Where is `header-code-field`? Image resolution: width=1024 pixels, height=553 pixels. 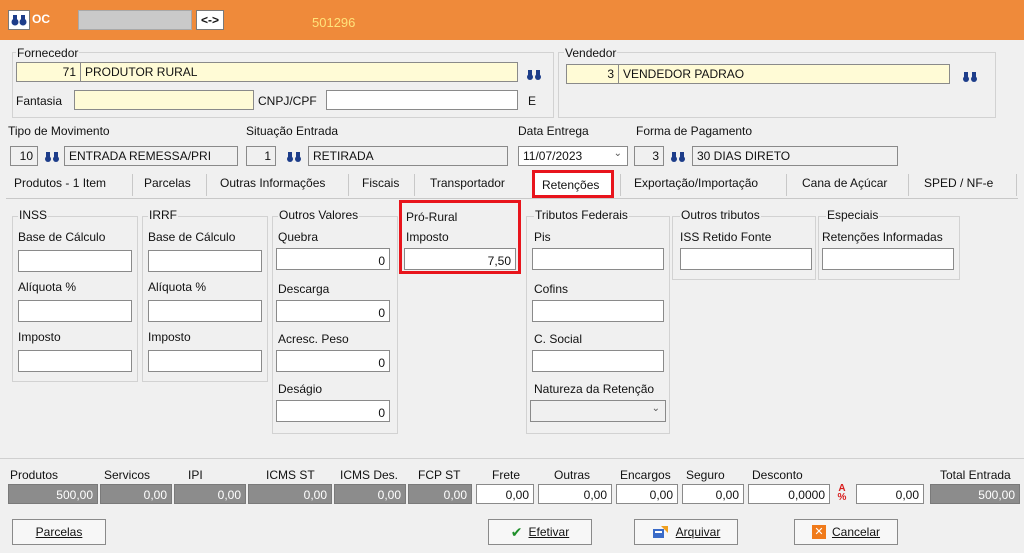
header-code-field is located at coordinates (135, 20).